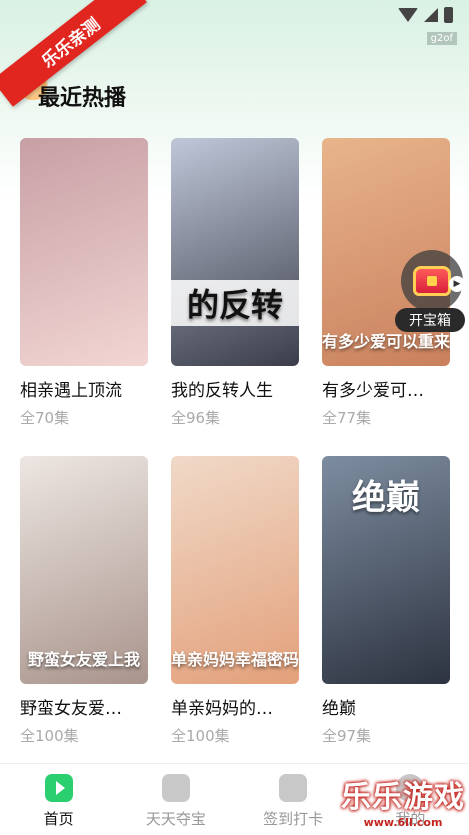  I want to click on drama-card: 单亲妈妈幸福密码单亲妈妈的… 全100集, so click(235, 615).